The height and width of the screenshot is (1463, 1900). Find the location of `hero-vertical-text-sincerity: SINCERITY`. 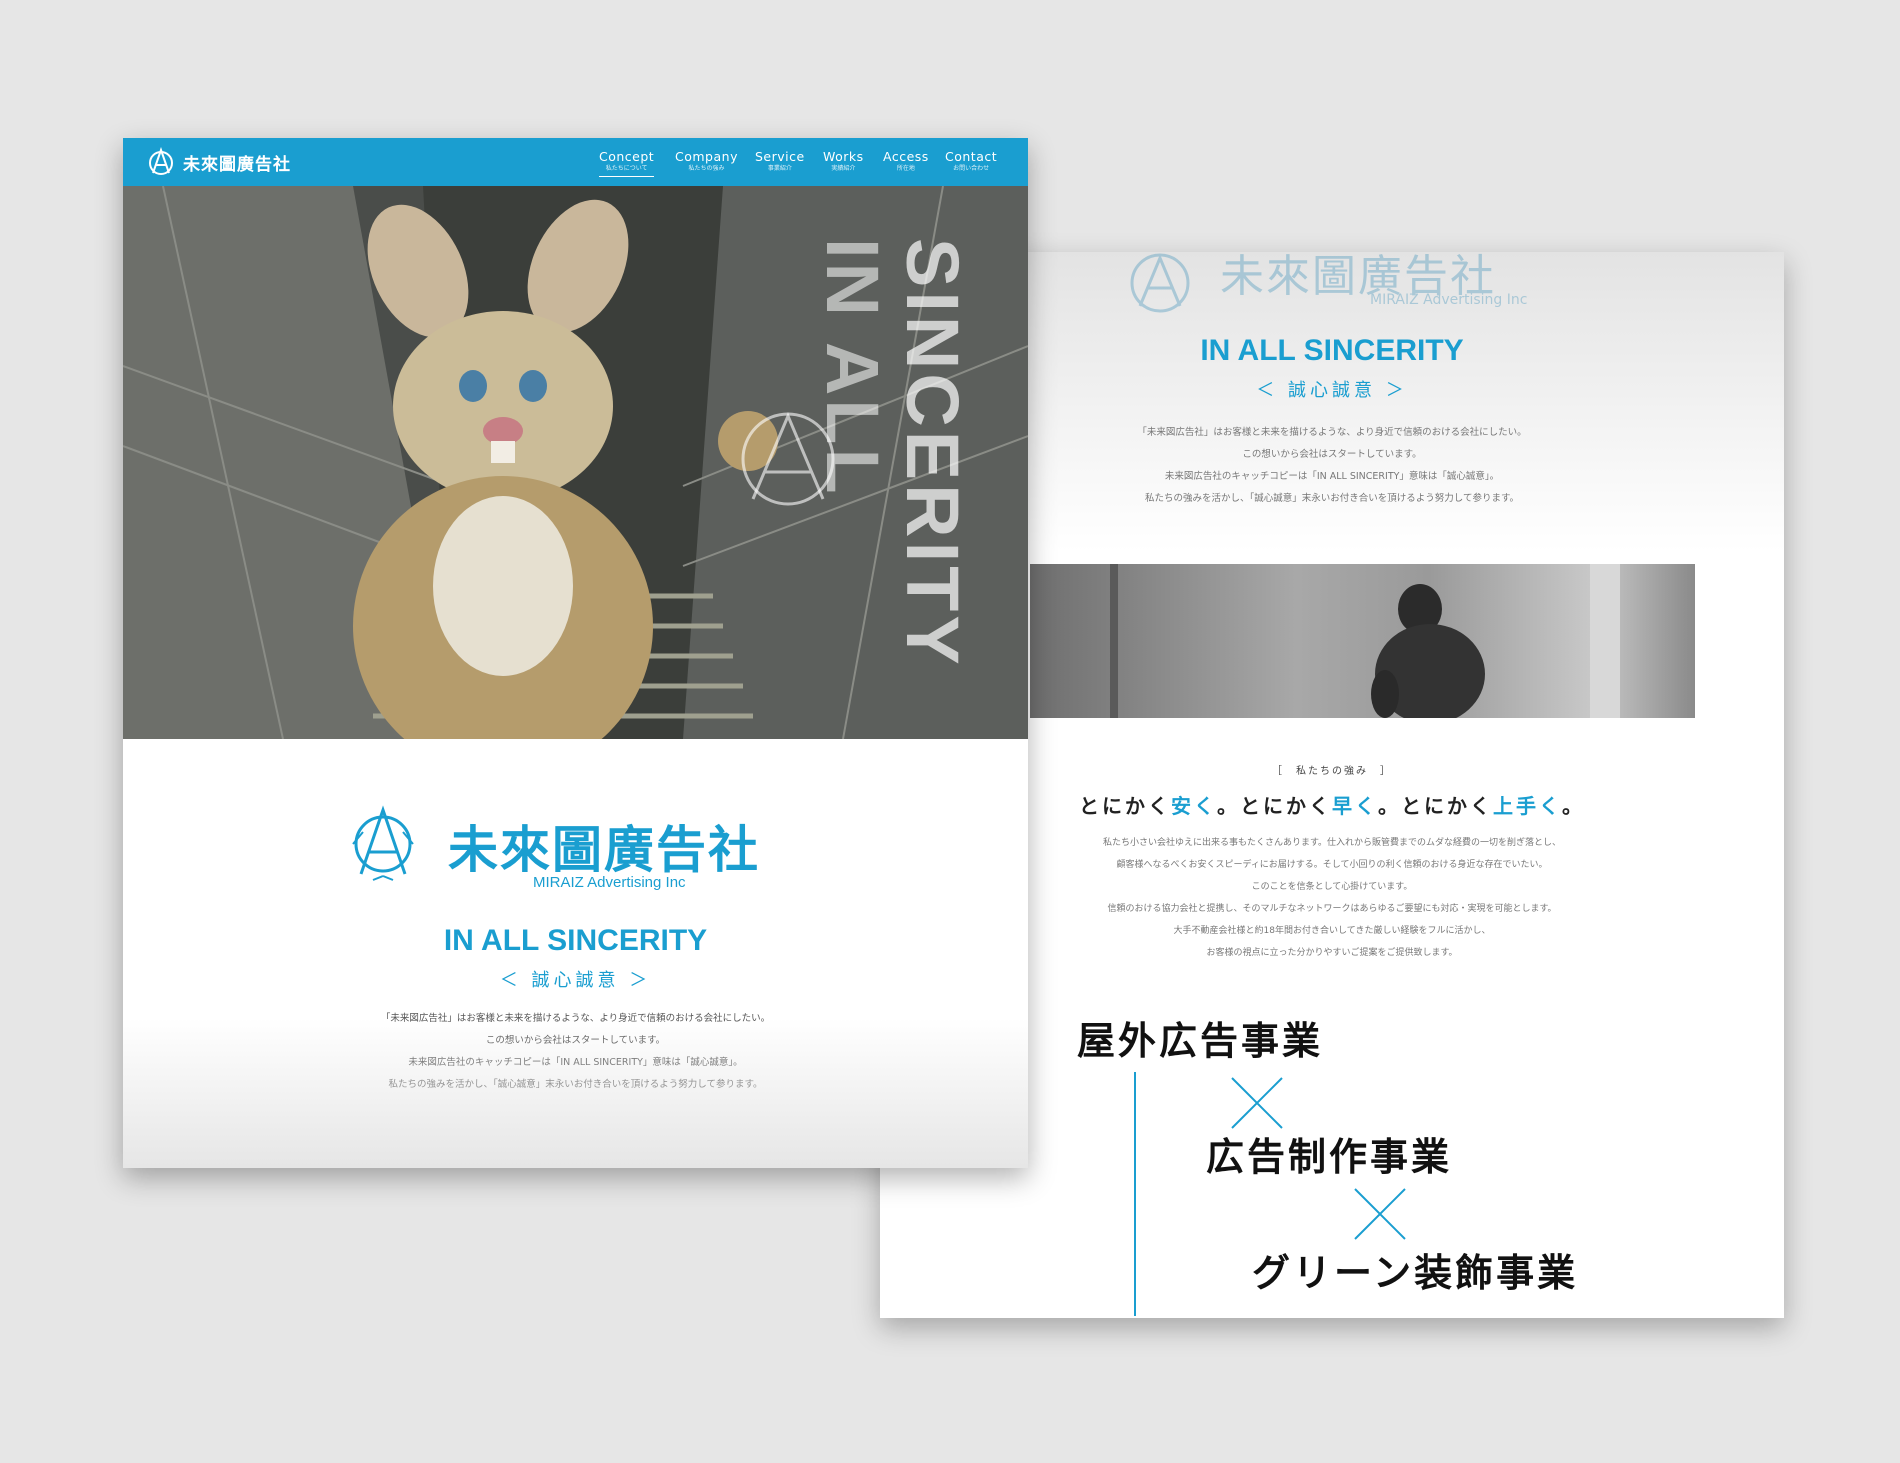

hero-vertical-text-sincerity: SINCERITY is located at coordinates (932, 453).